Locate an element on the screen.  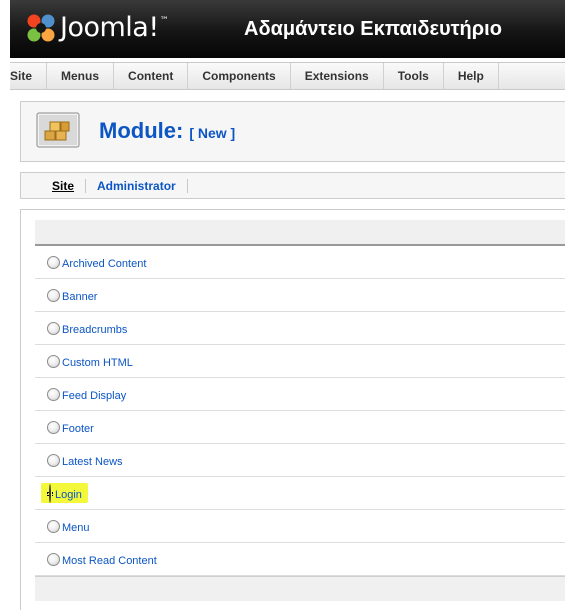
module-icon is located at coordinates (58, 130).